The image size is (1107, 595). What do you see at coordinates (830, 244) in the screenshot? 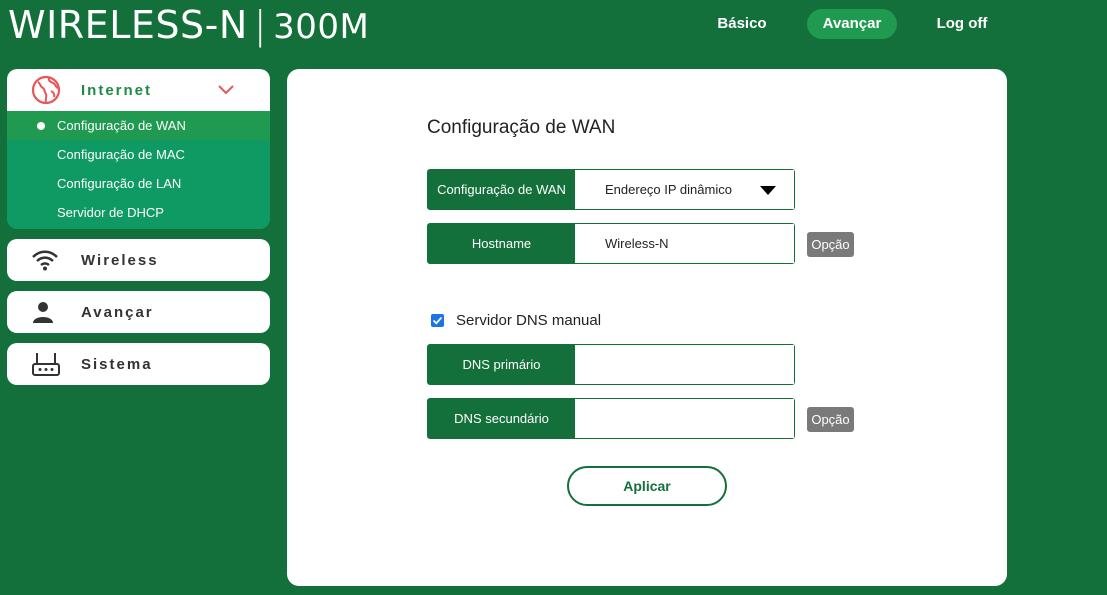
I see `hostname-option-button: Opção` at bounding box center [830, 244].